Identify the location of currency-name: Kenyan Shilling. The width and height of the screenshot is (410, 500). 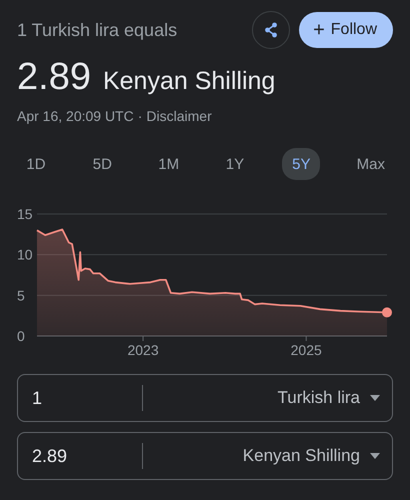
(189, 81).